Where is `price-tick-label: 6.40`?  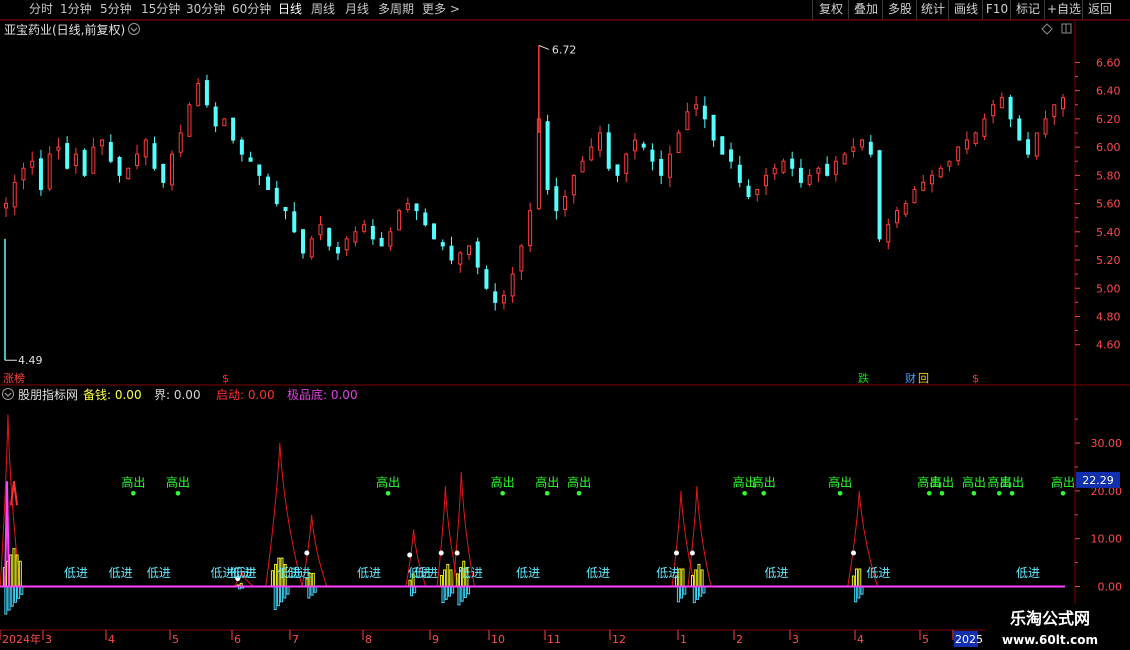
price-tick-label: 6.40 is located at coordinates (1108, 91).